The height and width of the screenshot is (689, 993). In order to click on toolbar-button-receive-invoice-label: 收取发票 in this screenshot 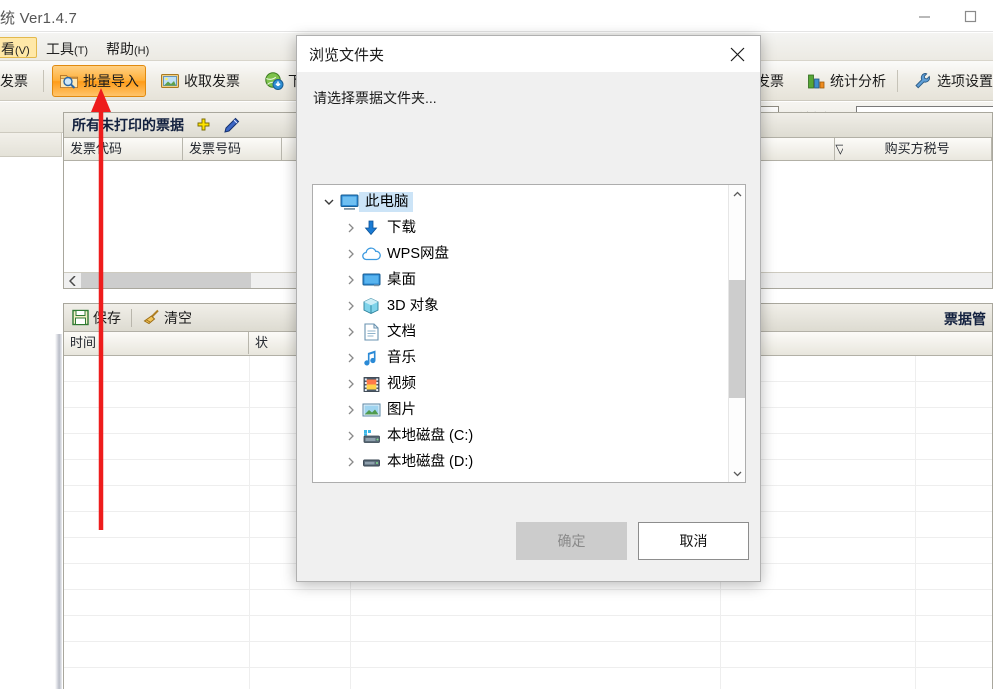, I will do `click(212, 81)`.